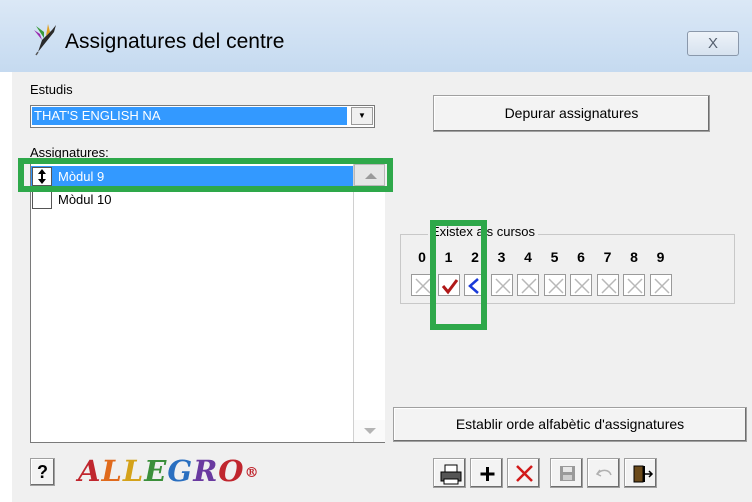 Image resolution: width=752 pixels, height=502 pixels. Describe the element at coordinates (369, 303) in the screenshot. I see `list-scrollbar` at that location.